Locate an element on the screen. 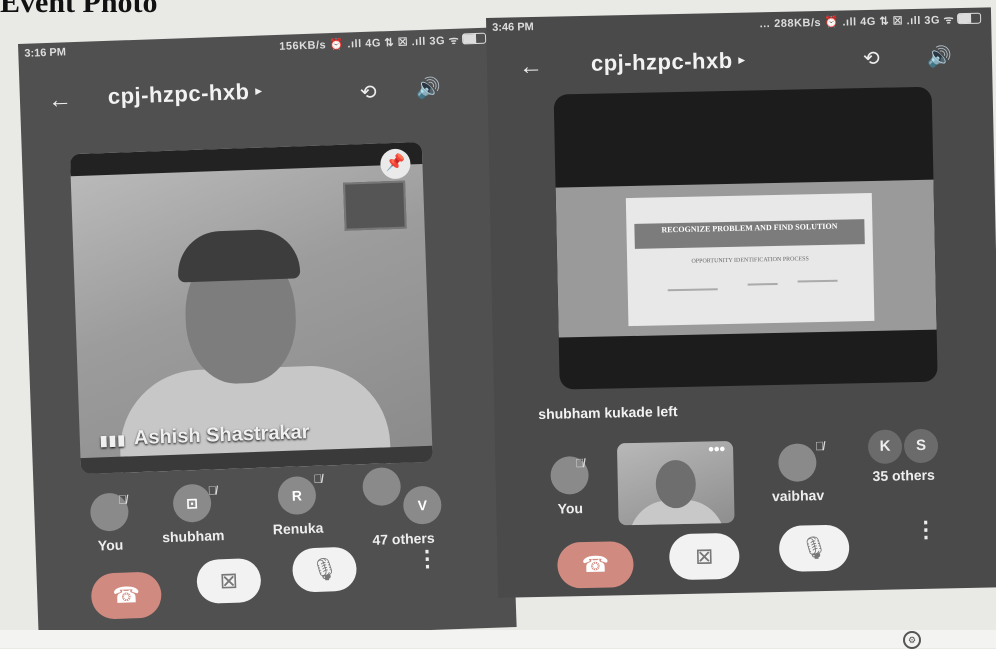  participant-tile-shubham: ⊡ 🎙̸ shubham is located at coordinates (192, 514).